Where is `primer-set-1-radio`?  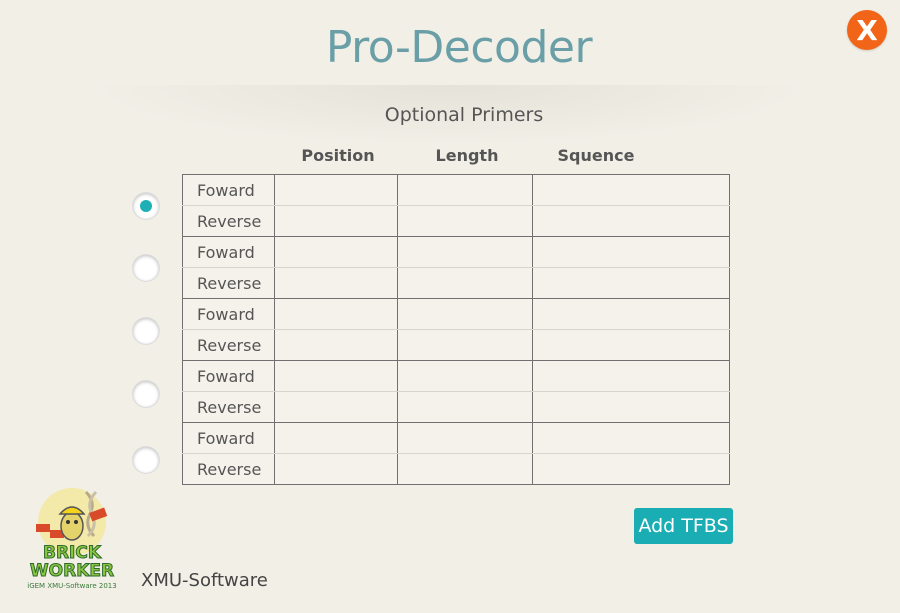 primer-set-1-radio is located at coordinates (146, 206).